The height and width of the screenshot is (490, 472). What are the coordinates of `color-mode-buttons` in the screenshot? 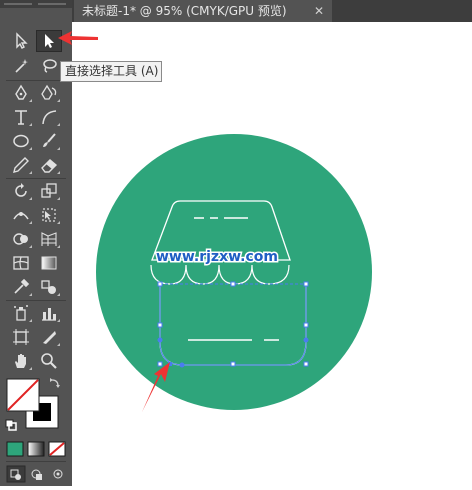 It's located at (36, 449).